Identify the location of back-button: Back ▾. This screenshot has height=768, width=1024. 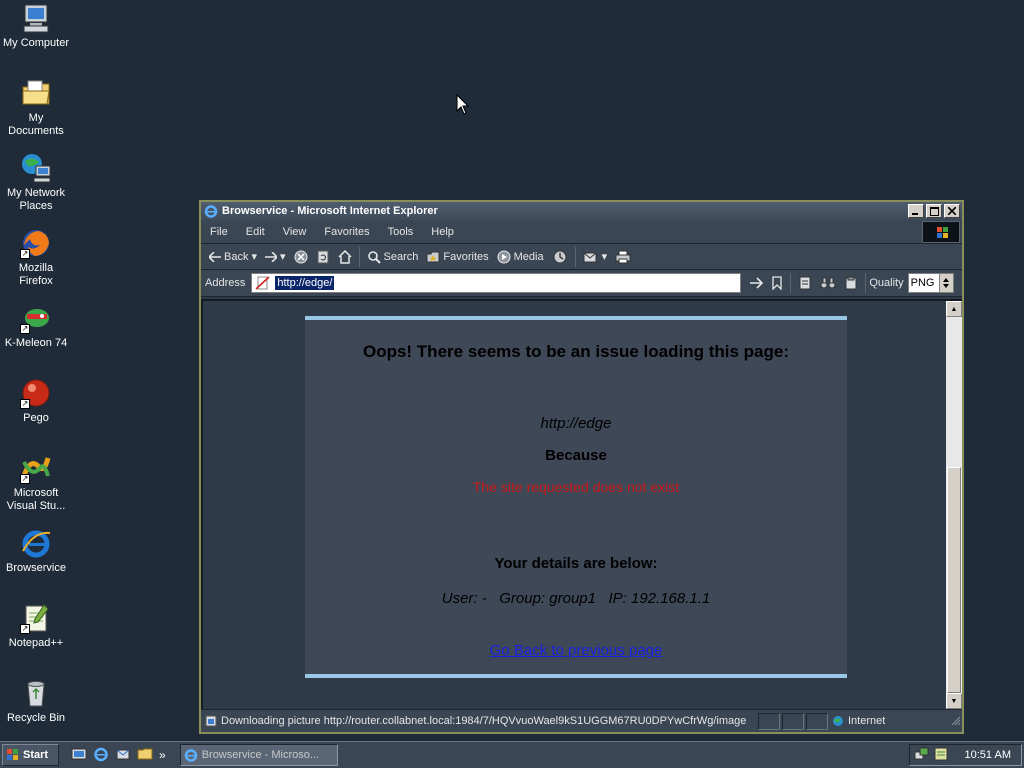
(233, 256).